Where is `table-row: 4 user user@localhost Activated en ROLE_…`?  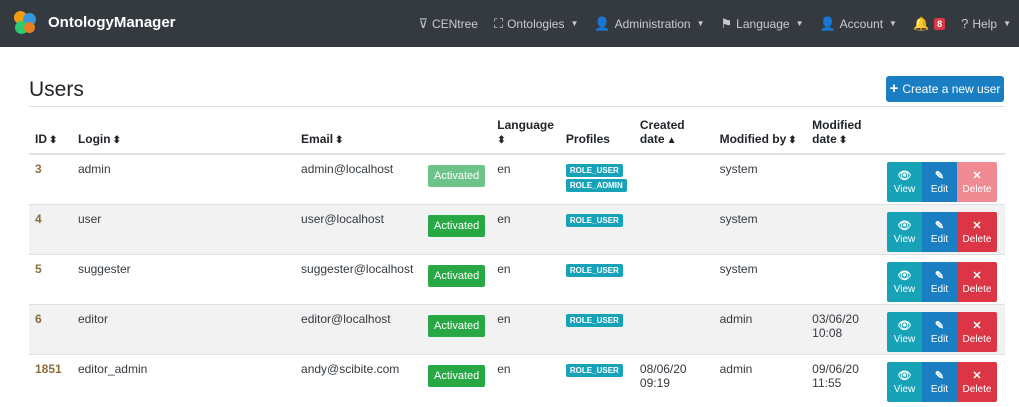
table-row: 4 user user@localhost Activated en ROLE_… is located at coordinates (517, 228).